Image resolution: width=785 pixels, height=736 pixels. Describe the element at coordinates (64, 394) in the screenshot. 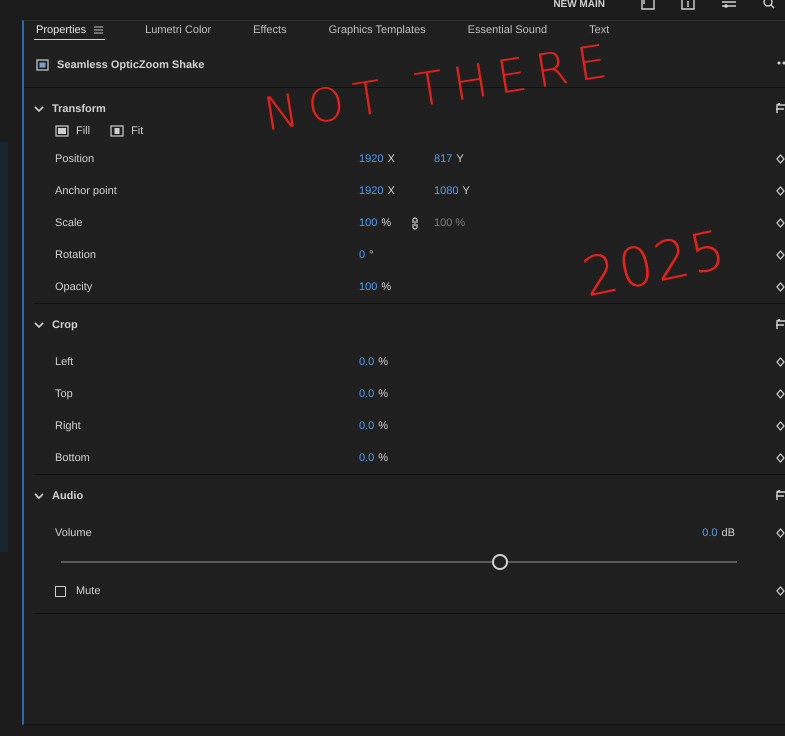

I see `property-label: Top` at that location.